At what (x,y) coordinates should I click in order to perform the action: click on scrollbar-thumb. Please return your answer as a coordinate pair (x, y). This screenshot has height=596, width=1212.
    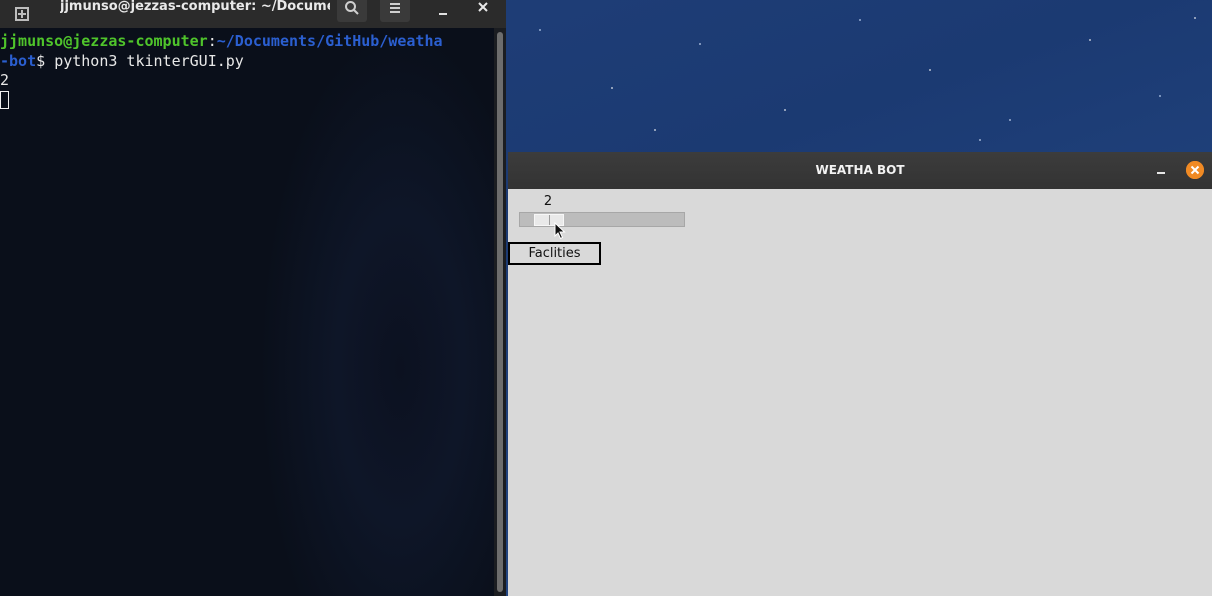
    Looking at the image, I should click on (500, 312).